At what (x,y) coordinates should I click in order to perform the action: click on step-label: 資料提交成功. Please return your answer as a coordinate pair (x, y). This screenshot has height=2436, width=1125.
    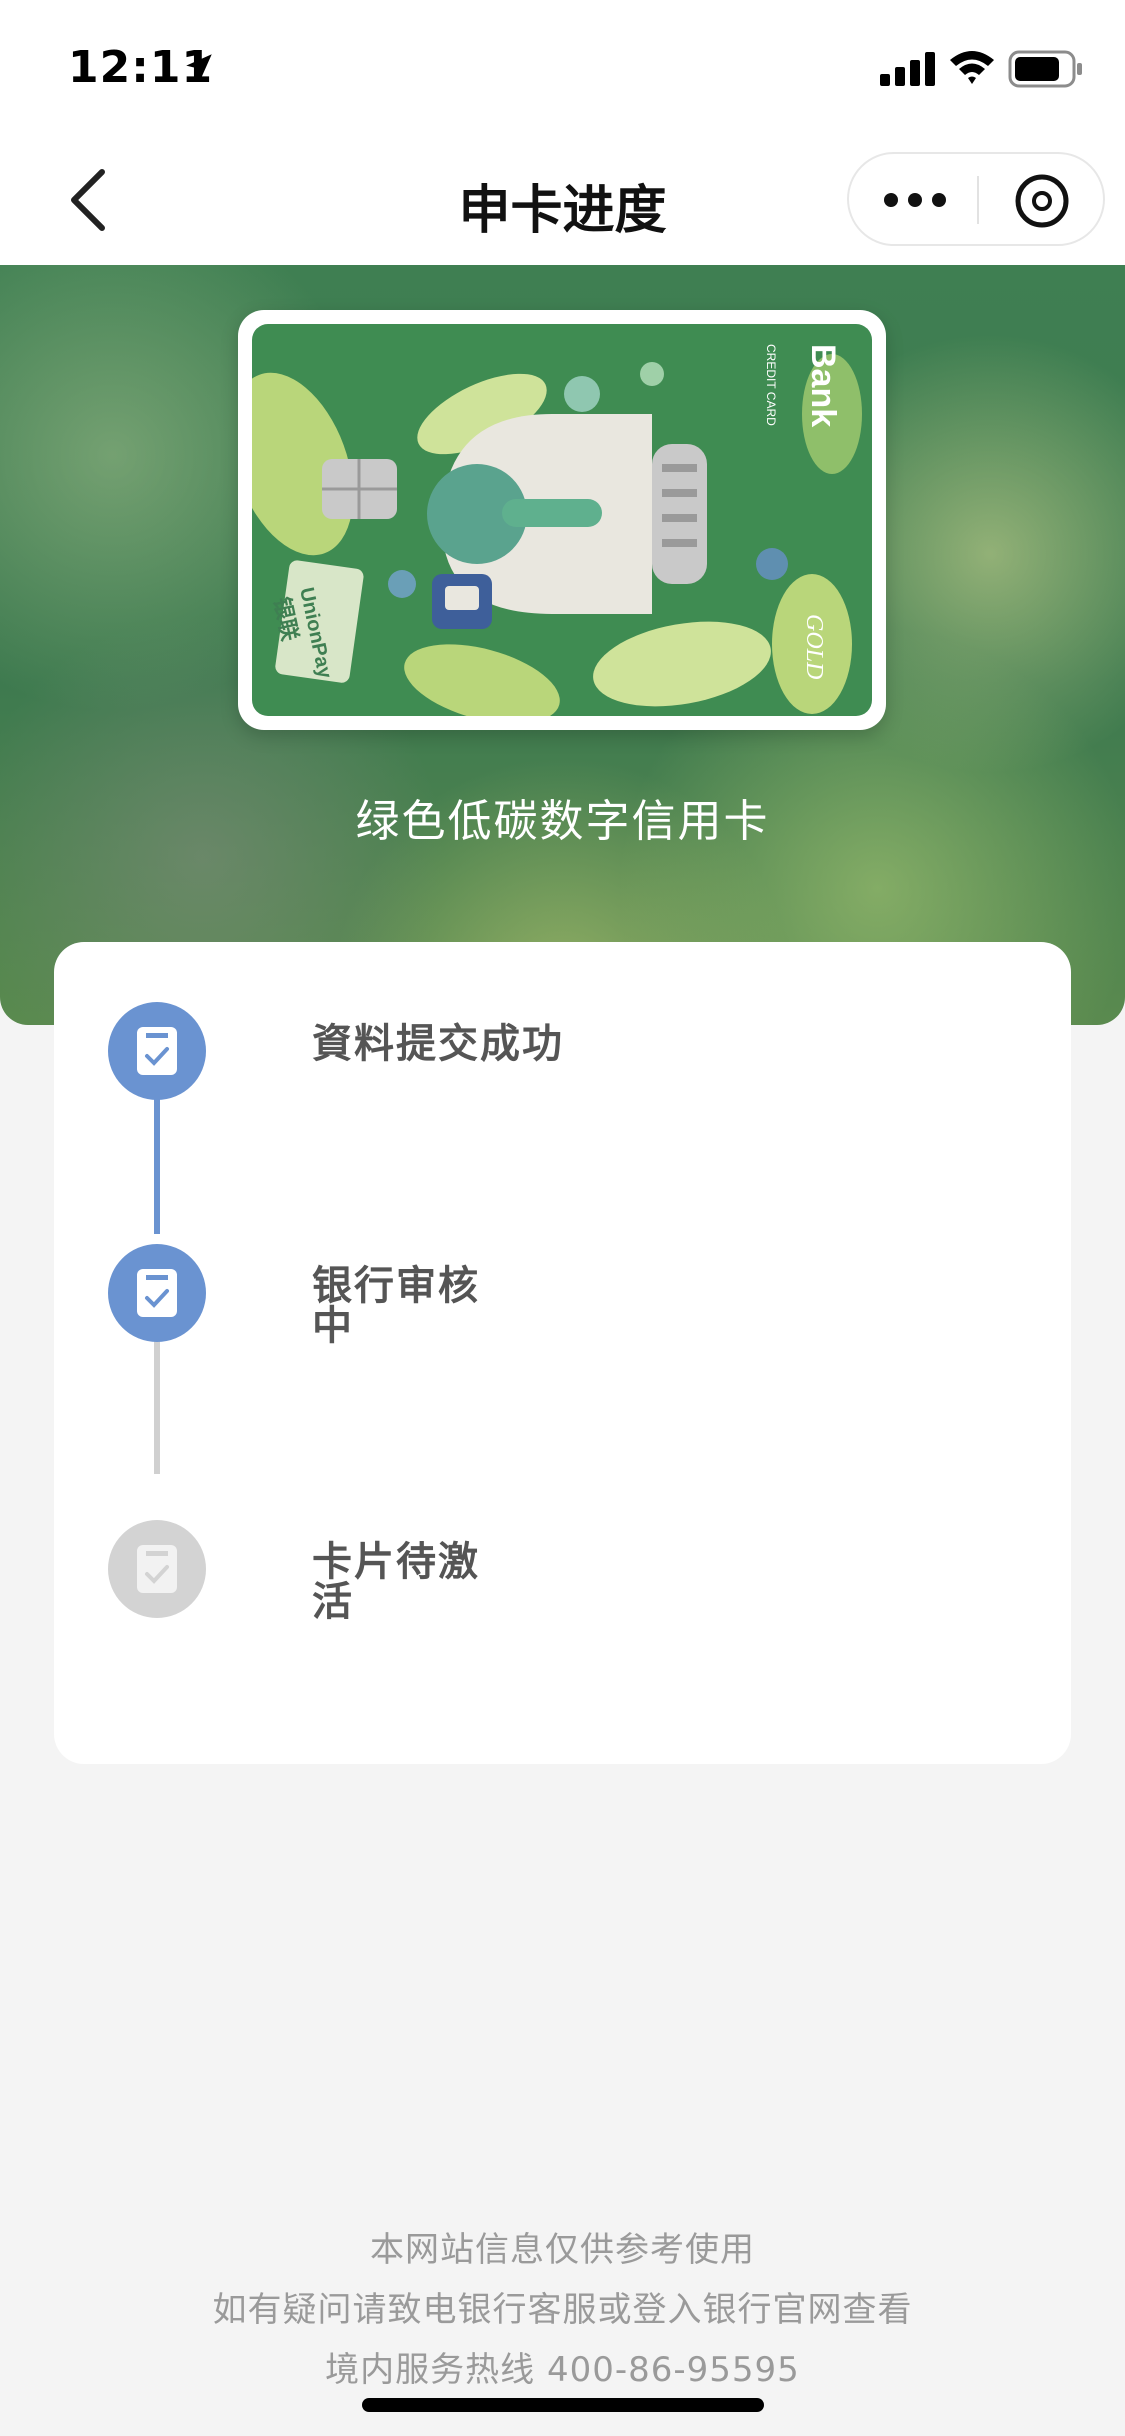
    Looking at the image, I should click on (438, 1044).